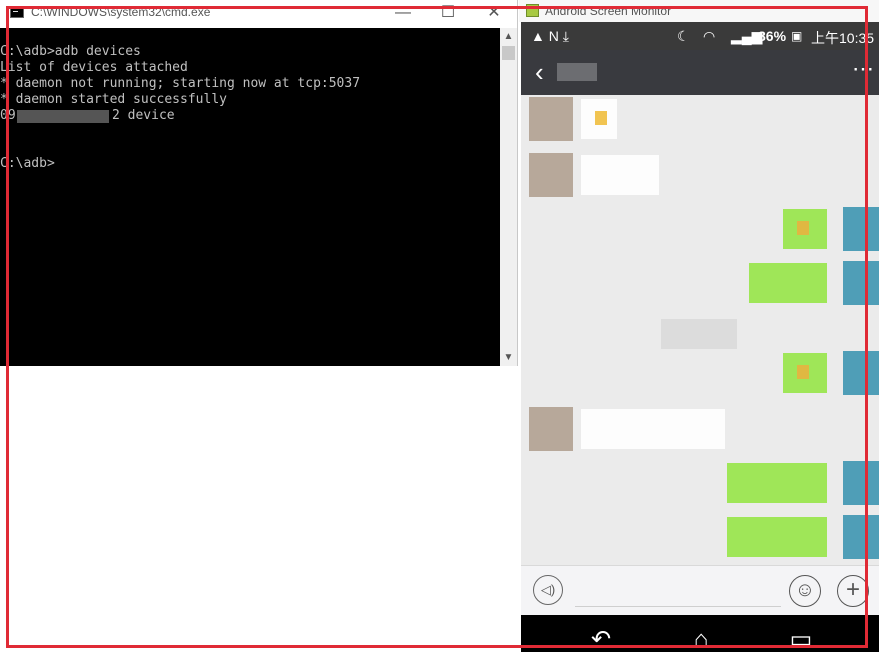  I want to click on plus-icon: +, so click(853, 591).